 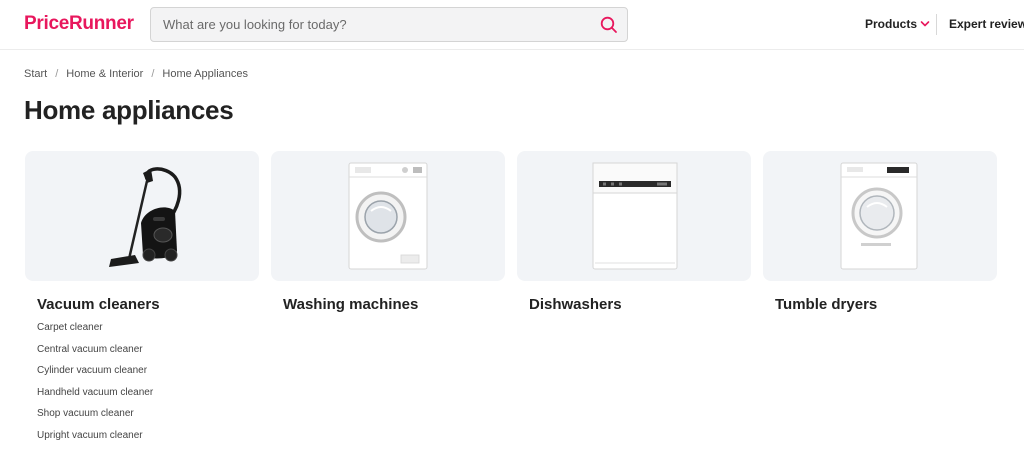 I want to click on search-icon, so click(x=609, y=25).